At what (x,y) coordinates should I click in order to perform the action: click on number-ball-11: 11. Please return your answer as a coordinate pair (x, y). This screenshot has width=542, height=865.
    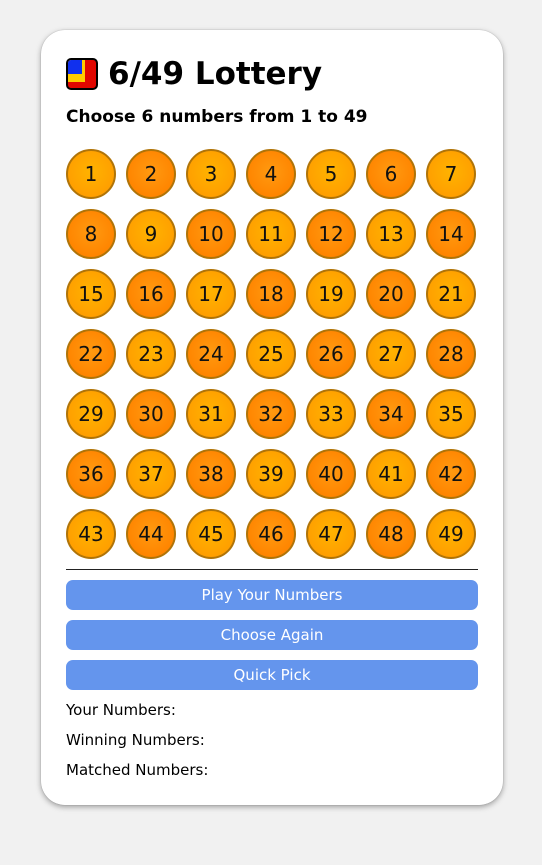
    Looking at the image, I should click on (271, 234).